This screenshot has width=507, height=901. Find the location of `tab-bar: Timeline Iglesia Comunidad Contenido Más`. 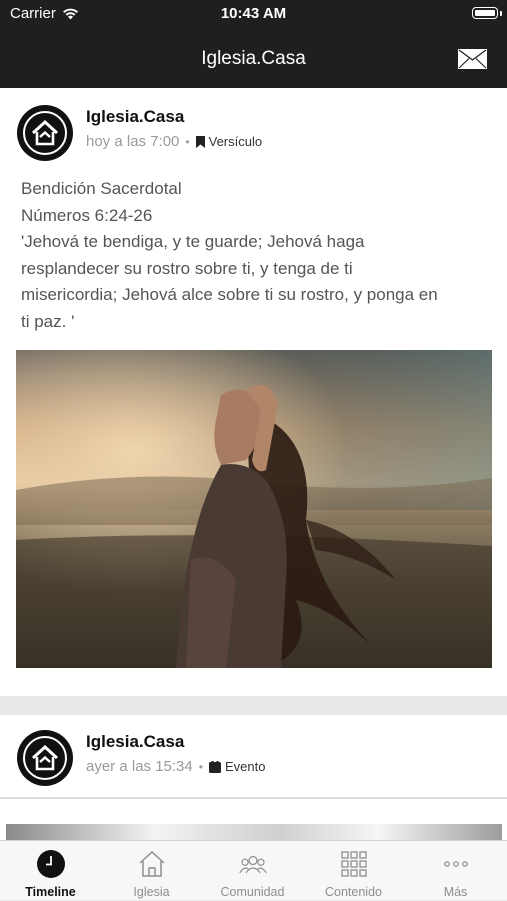

tab-bar: Timeline Iglesia Comunidad Contenido Más is located at coordinates (253, 870).